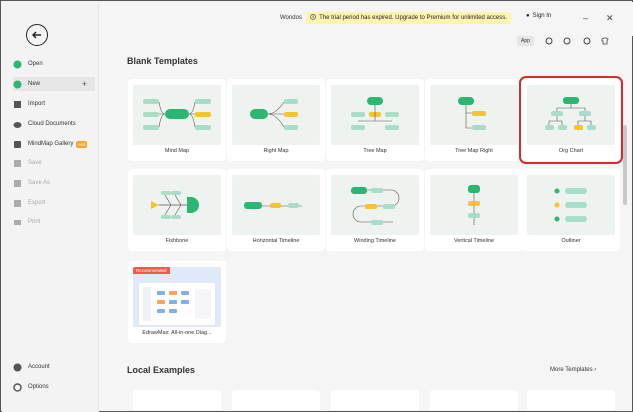 This screenshot has height=412, width=633. Describe the element at coordinates (17, 367) in the screenshot. I see `account-icon` at that location.